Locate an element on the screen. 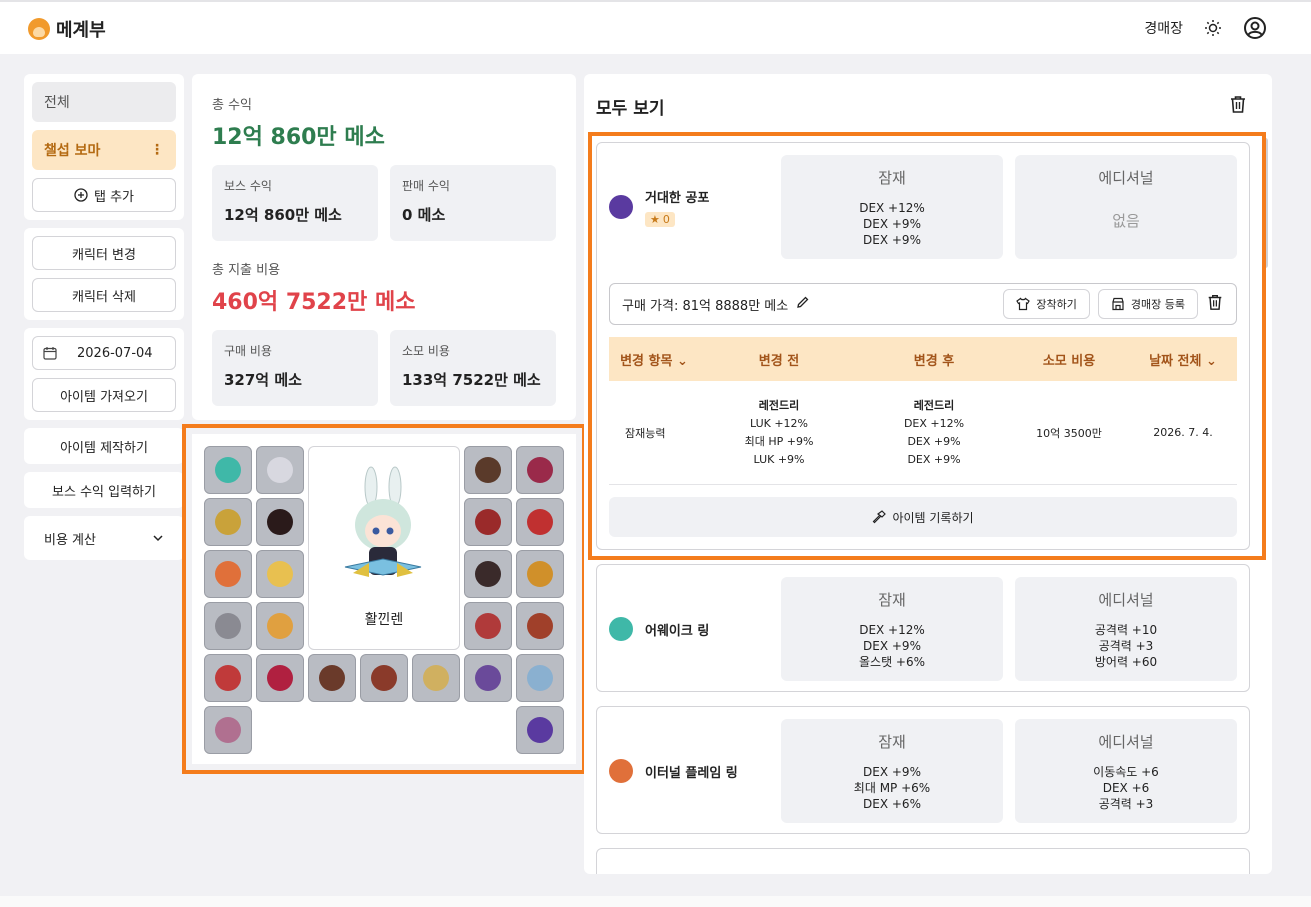 The image size is (1311, 907). app-logo: 메계부 is located at coordinates (67, 29).